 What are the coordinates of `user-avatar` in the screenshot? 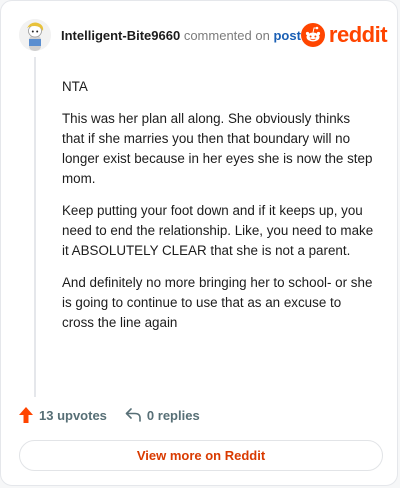 It's located at (35, 35).